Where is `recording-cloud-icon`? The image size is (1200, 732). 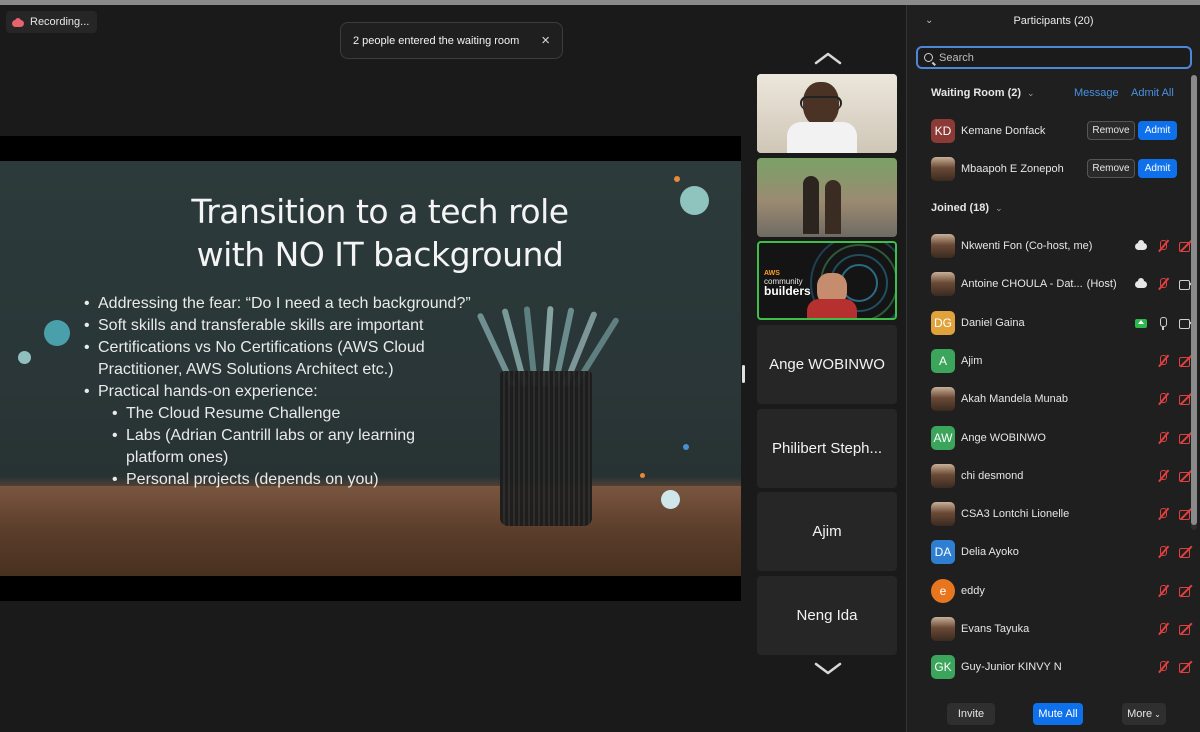 recording-cloud-icon is located at coordinates (18, 22).